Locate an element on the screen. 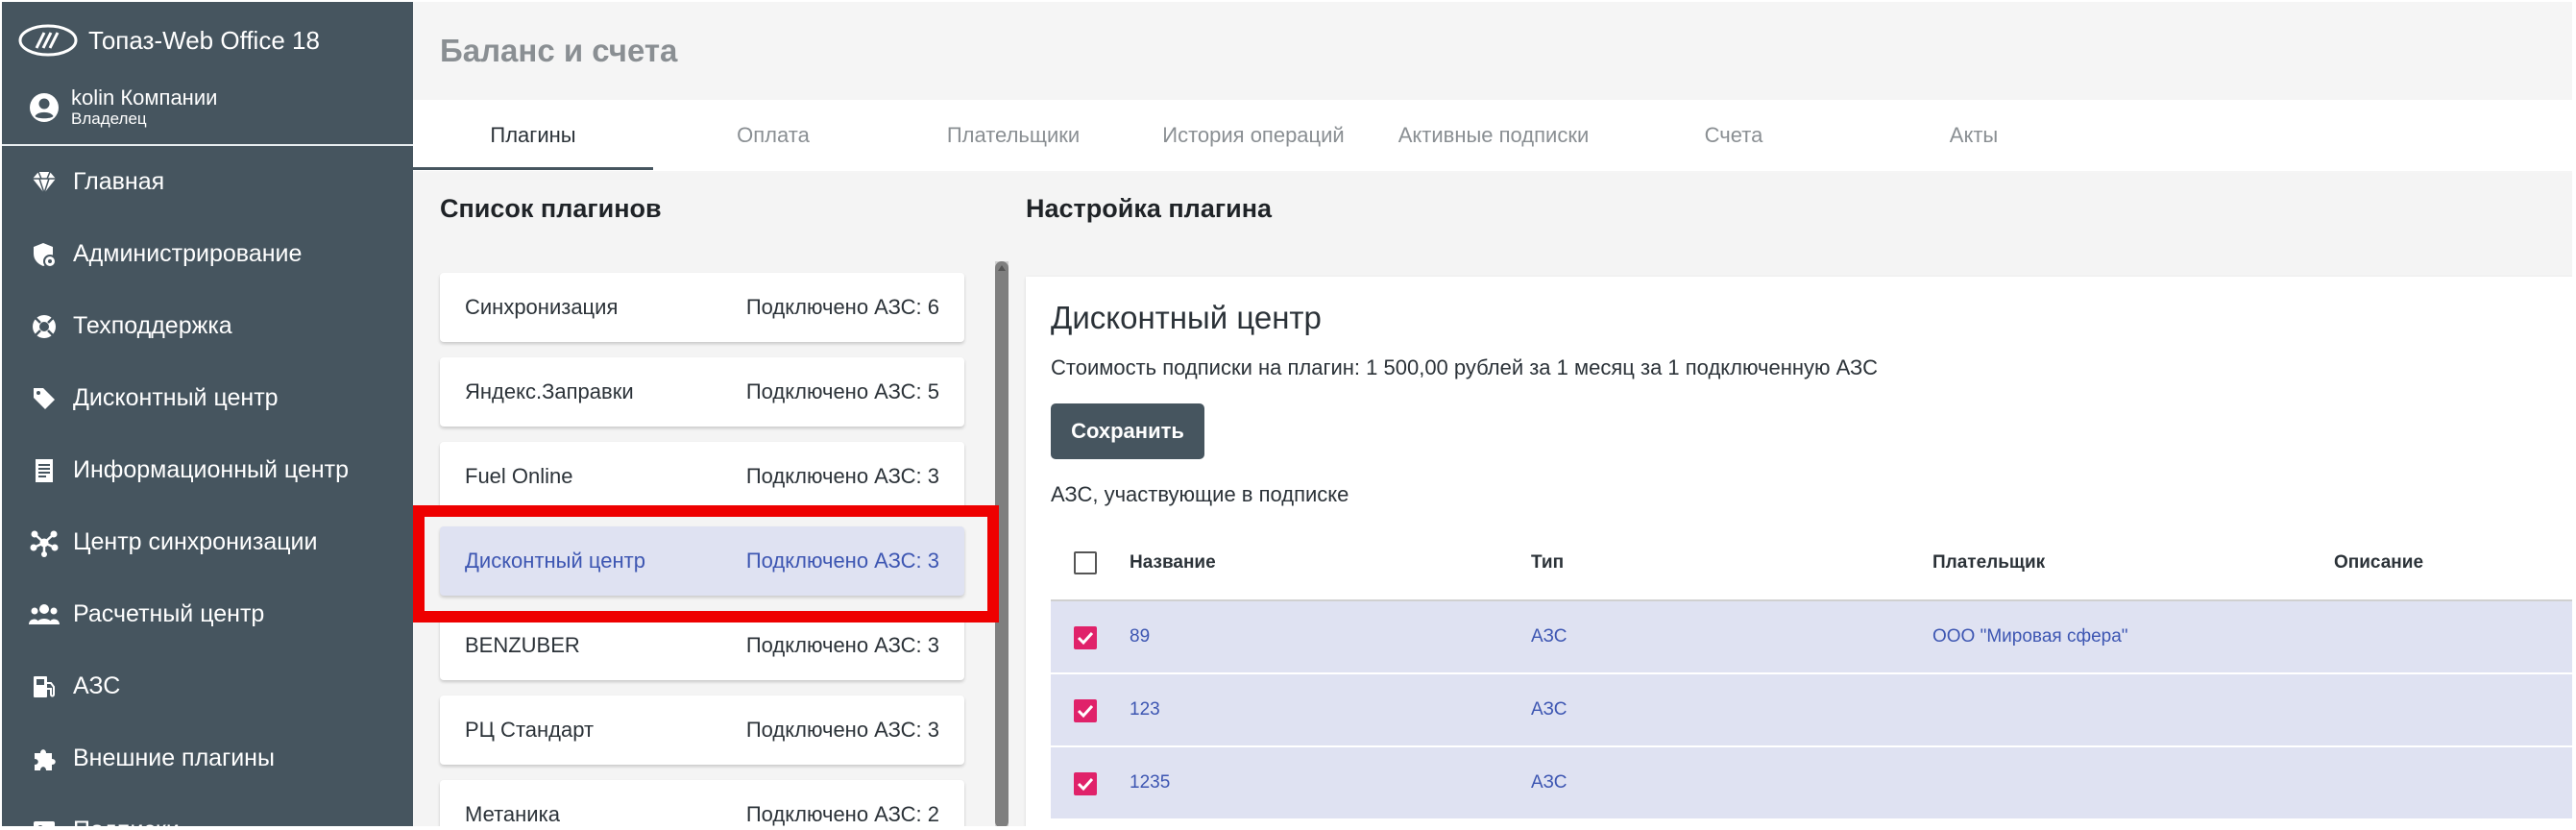 The width and height of the screenshot is (2576, 830). column-header-payer: Плательщик is located at coordinates (1988, 562).